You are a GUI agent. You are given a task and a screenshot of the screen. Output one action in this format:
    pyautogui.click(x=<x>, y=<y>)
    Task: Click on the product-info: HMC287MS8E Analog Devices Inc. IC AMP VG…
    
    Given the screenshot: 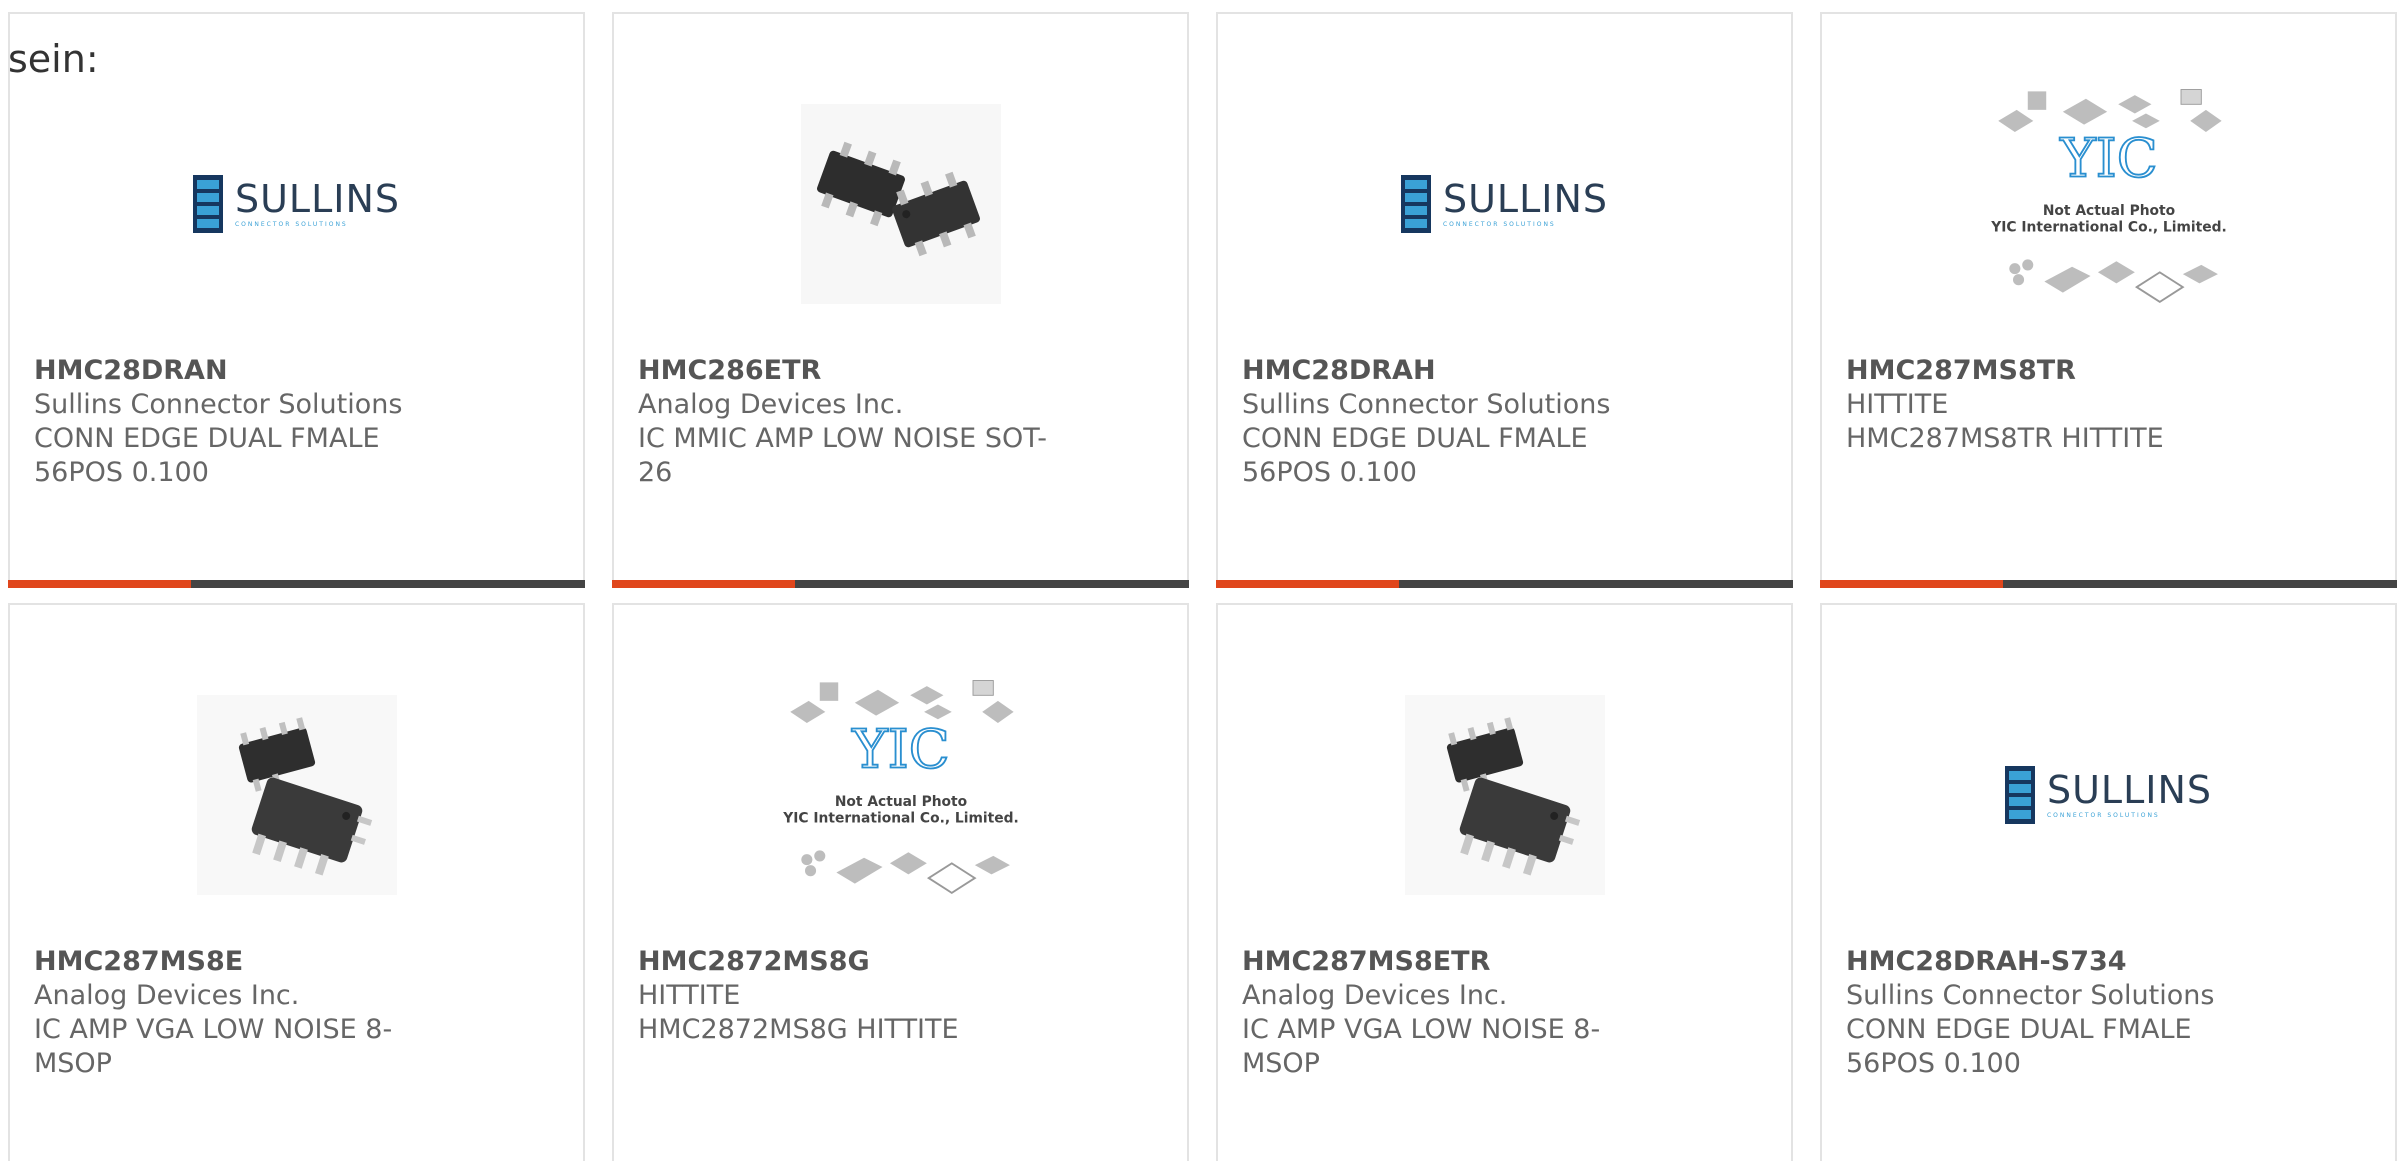 What is the action you would take?
    pyautogui.click(x=248, y=1013)
    